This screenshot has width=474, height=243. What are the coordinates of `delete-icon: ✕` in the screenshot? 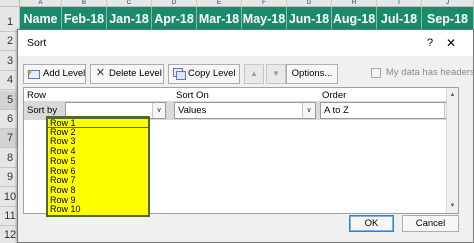 It's located at (100, 73).